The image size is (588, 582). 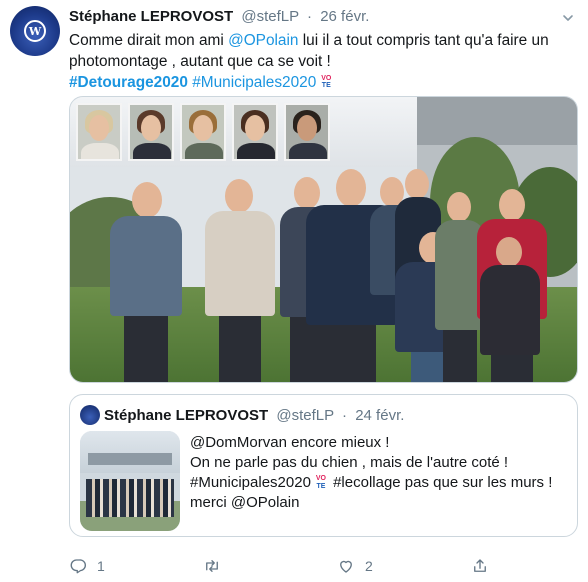 What do you see at coordinates (149, 40) in the screenshot?
I see `tweet-text-part1: Comme dirait mon ami` at bounding box center [149, 40].